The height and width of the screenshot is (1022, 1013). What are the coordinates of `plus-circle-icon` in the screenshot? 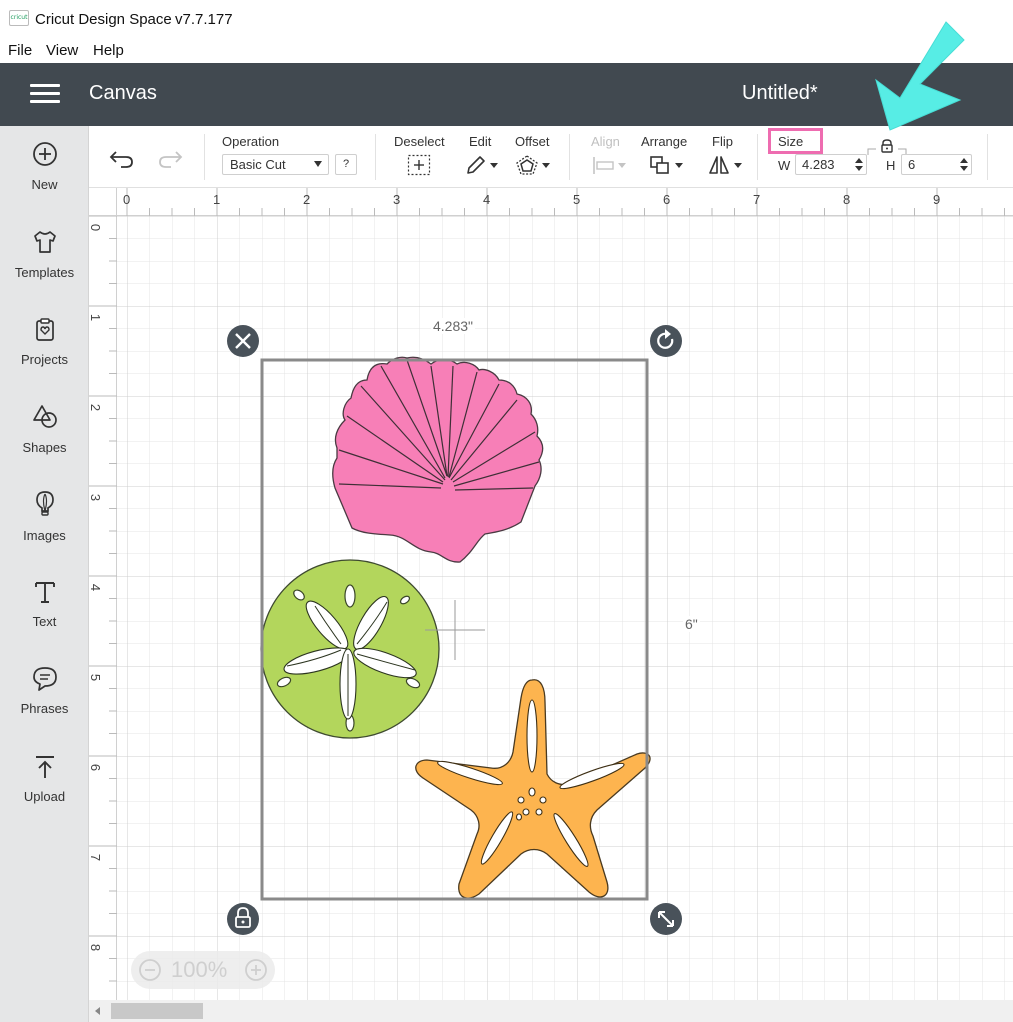 It's located at (45, 154).